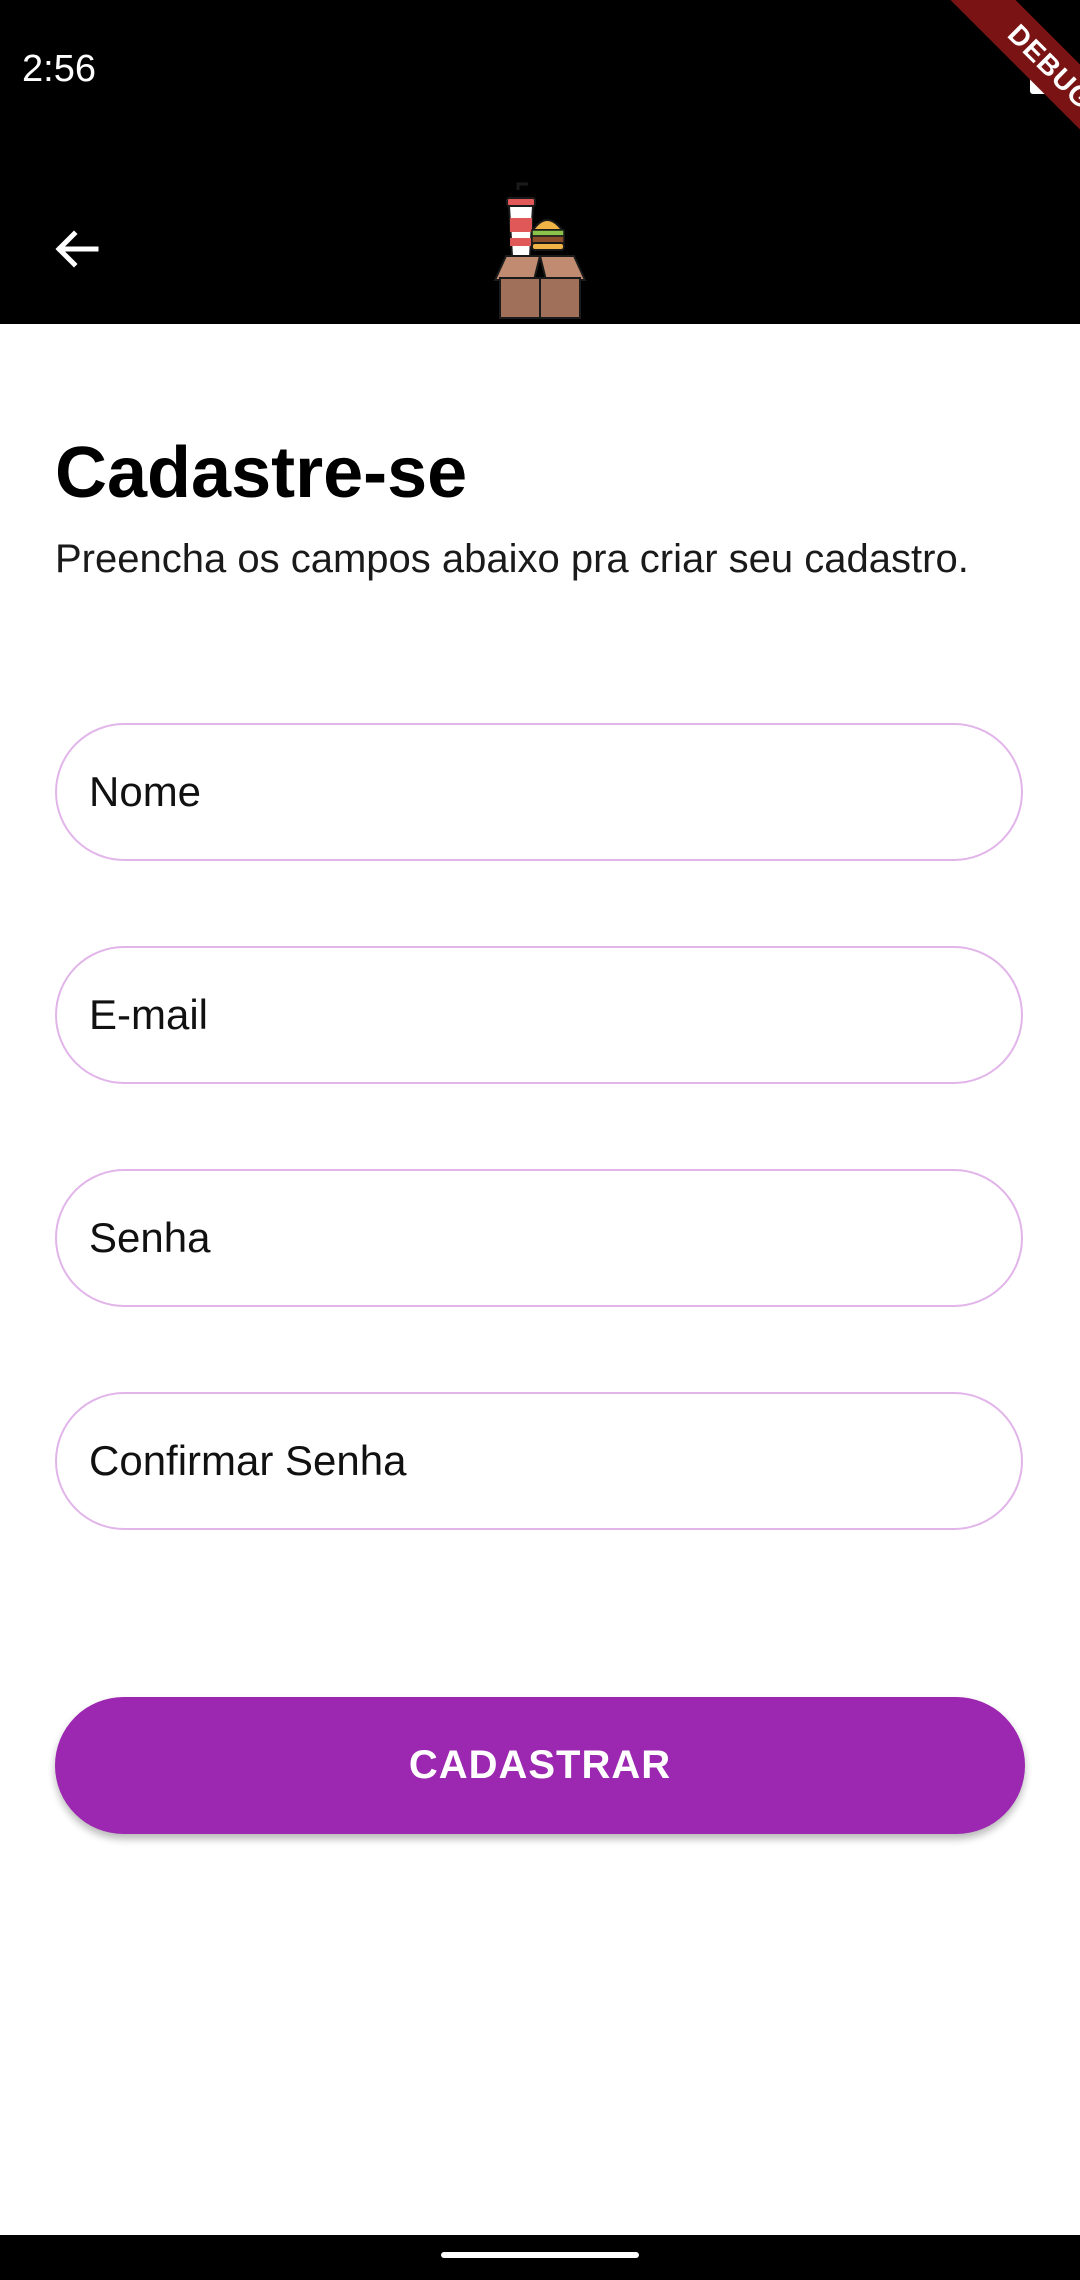 The image size is (1080, 2280). I want to click on signup-button: CADASTRAR, so click(540, 1765).